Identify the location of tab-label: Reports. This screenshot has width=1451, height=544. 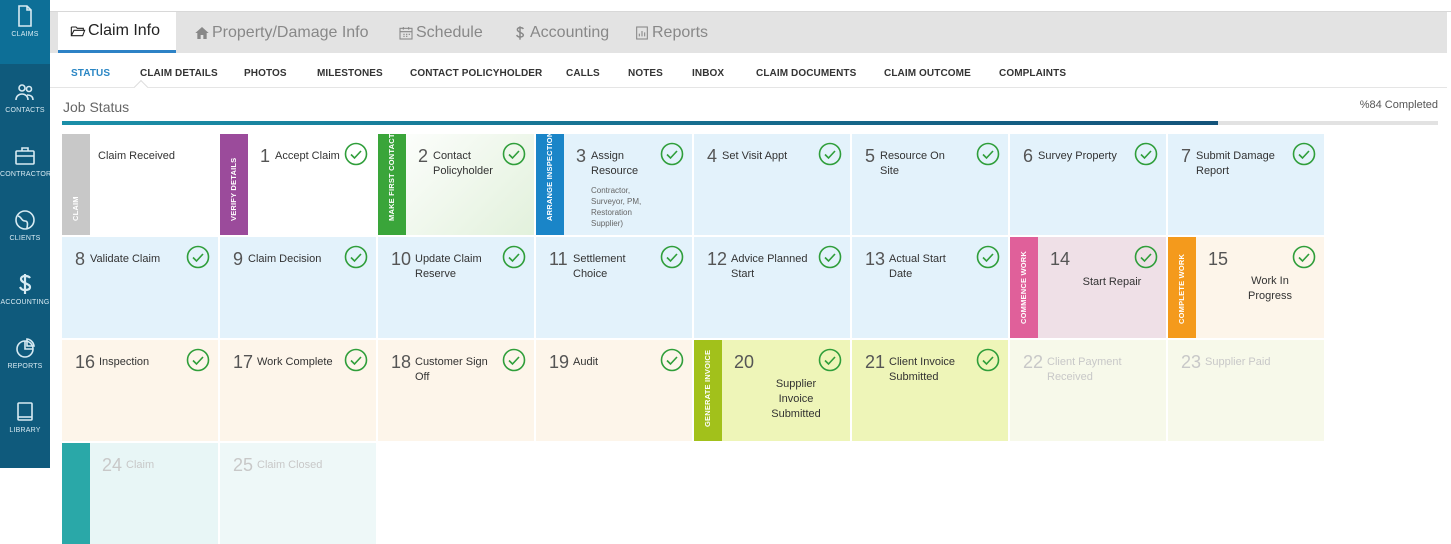
(680, 32).